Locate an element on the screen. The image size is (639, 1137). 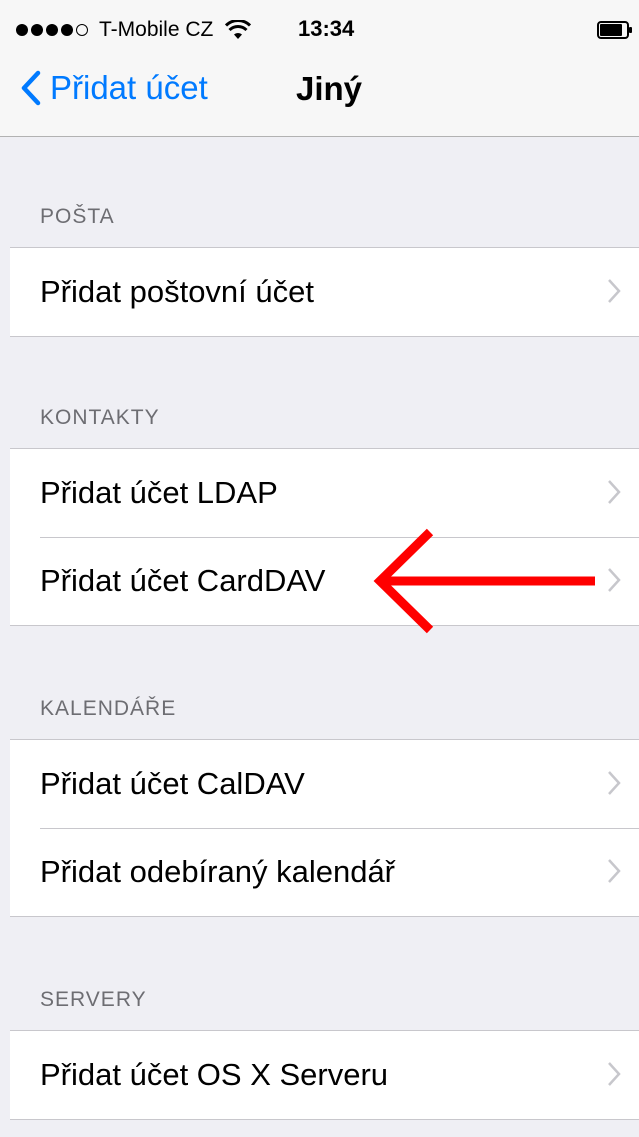
back-button-label: Přidat účet is located at coordinates (129, 87).